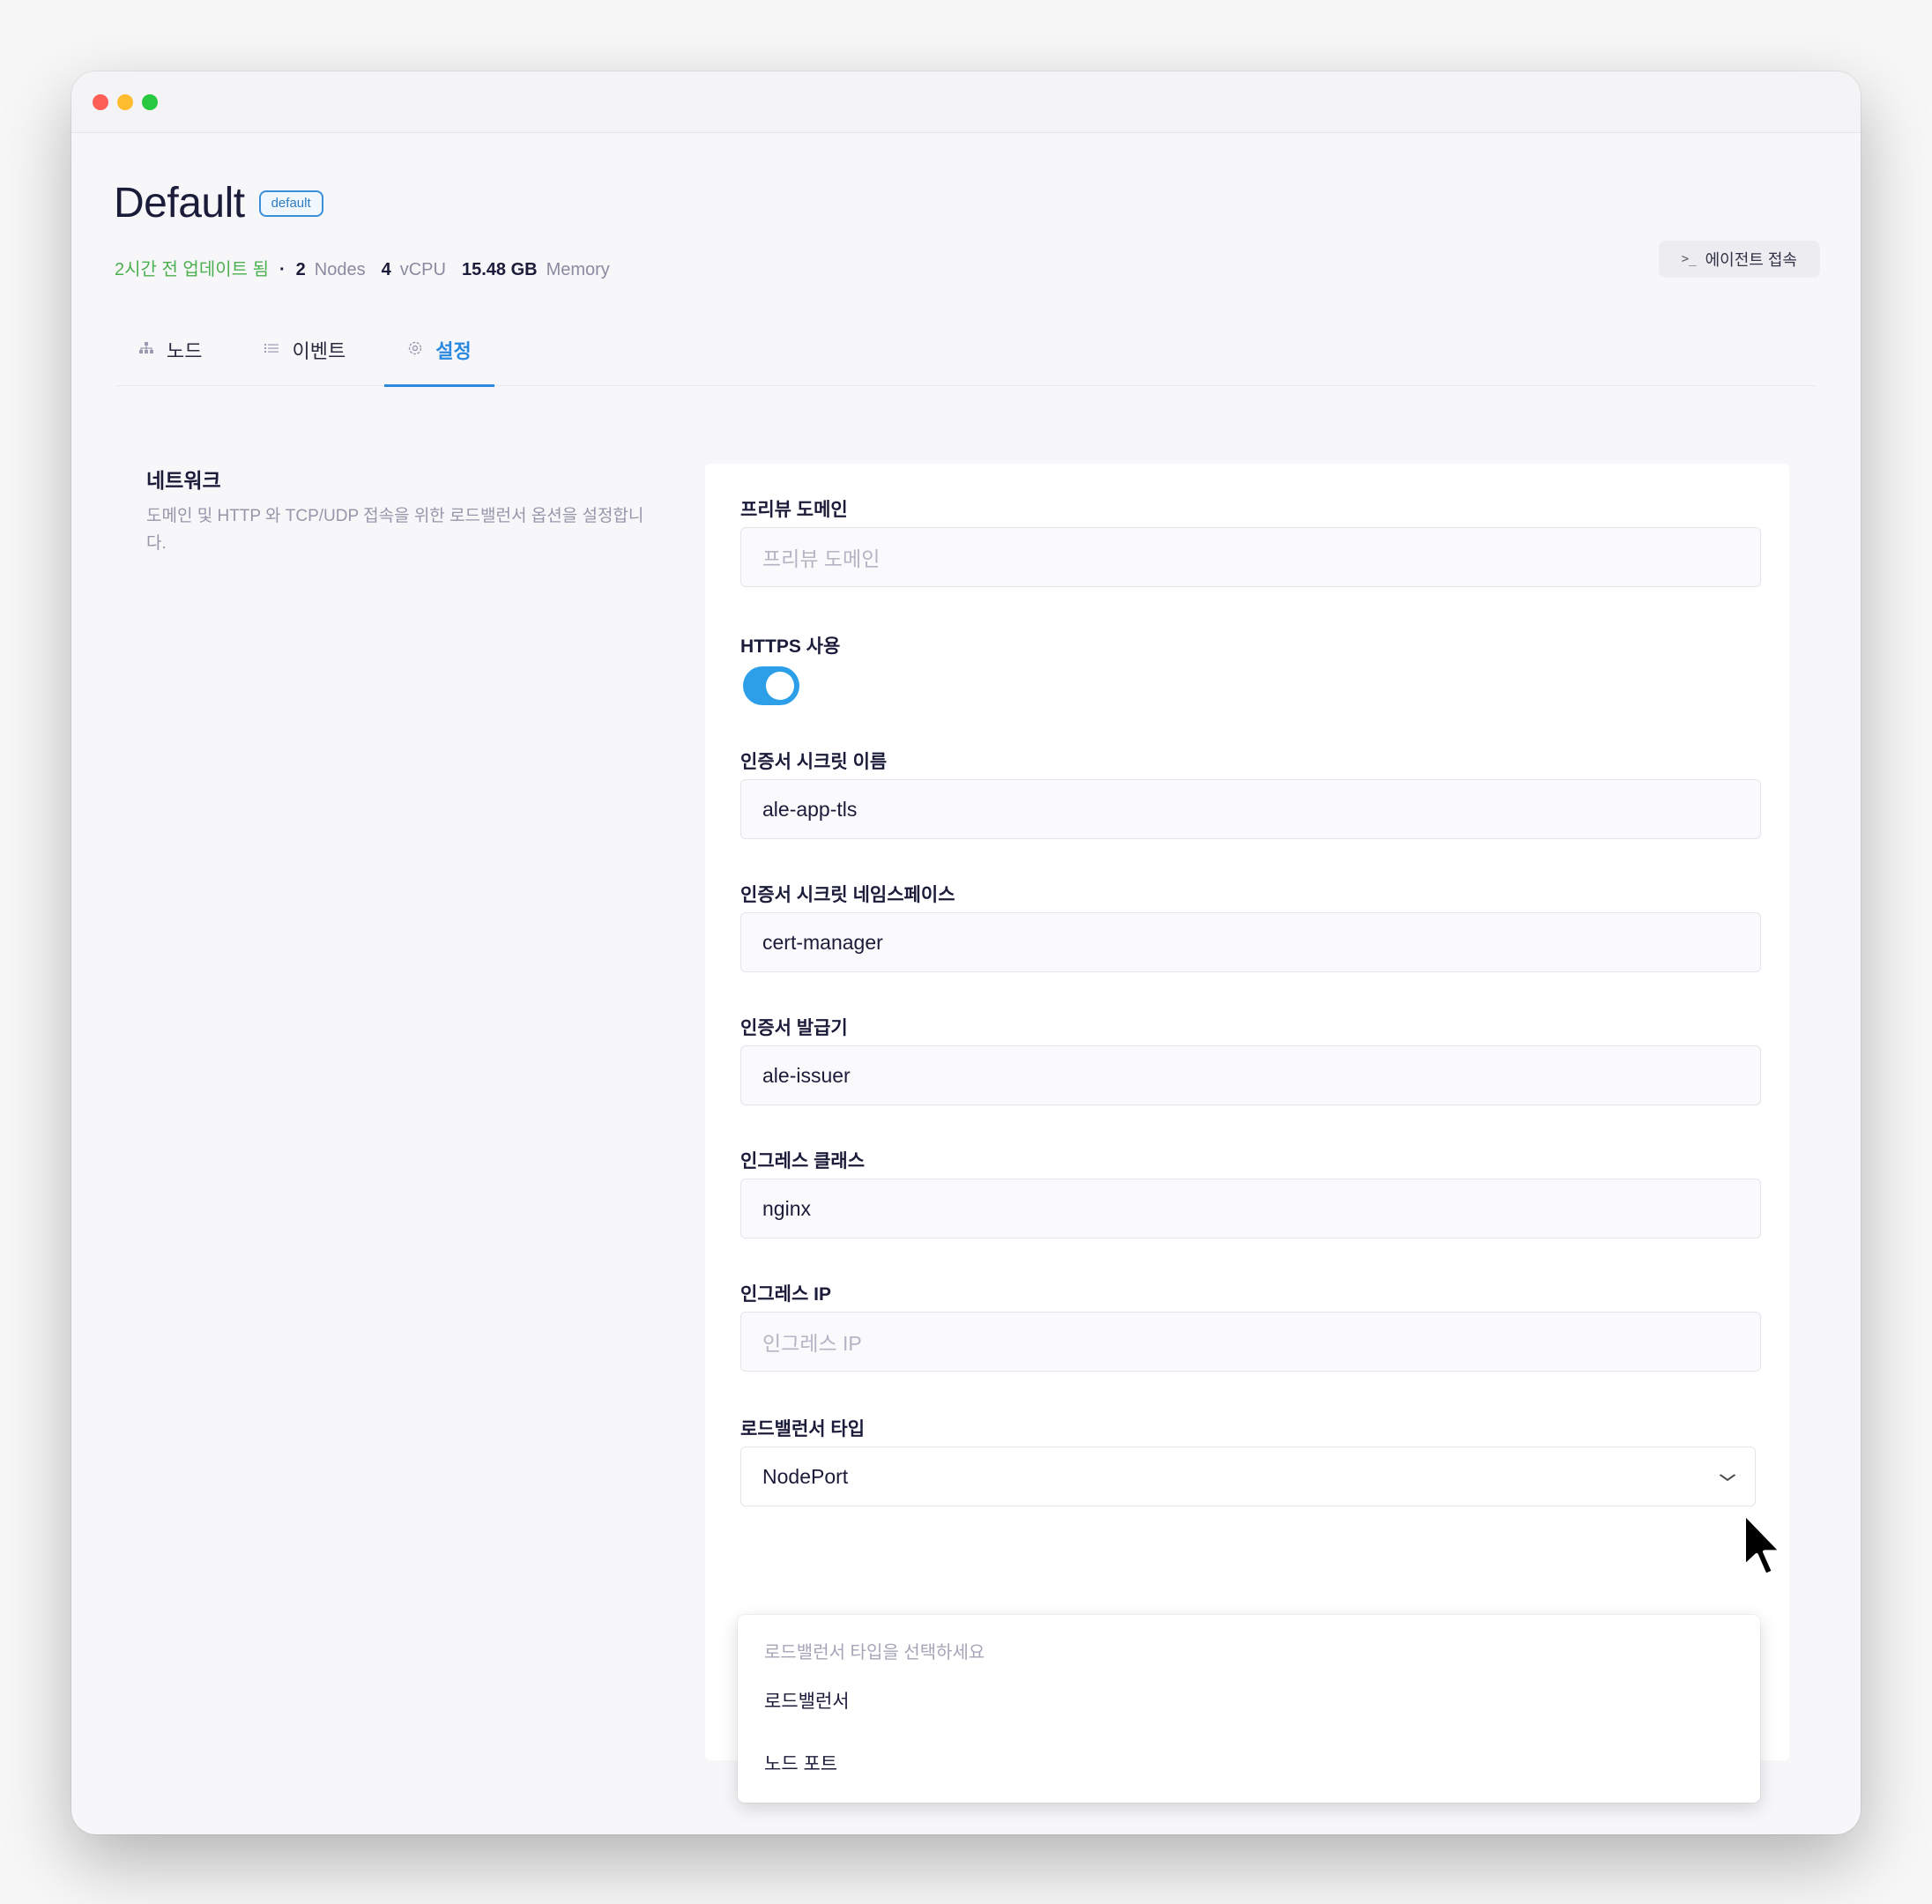 This screenshot has width=1932, height=1904. I want to click on tab-settings: 설정, so click(439, 350).